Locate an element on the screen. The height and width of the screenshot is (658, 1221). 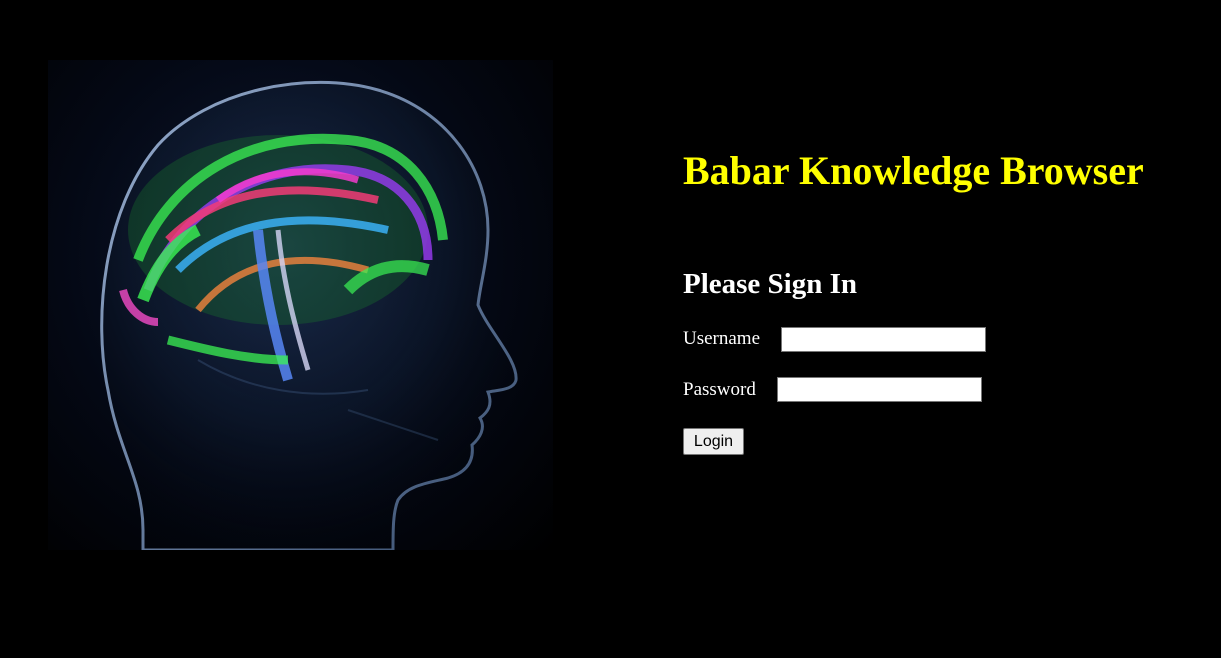
username-input is located at coordinates (883, 339).